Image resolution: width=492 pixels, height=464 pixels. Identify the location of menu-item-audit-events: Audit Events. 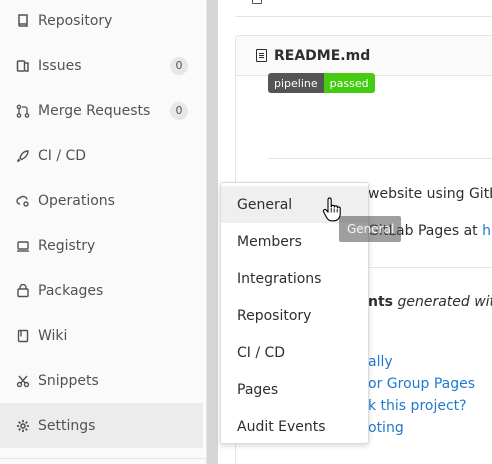
(294, 426).